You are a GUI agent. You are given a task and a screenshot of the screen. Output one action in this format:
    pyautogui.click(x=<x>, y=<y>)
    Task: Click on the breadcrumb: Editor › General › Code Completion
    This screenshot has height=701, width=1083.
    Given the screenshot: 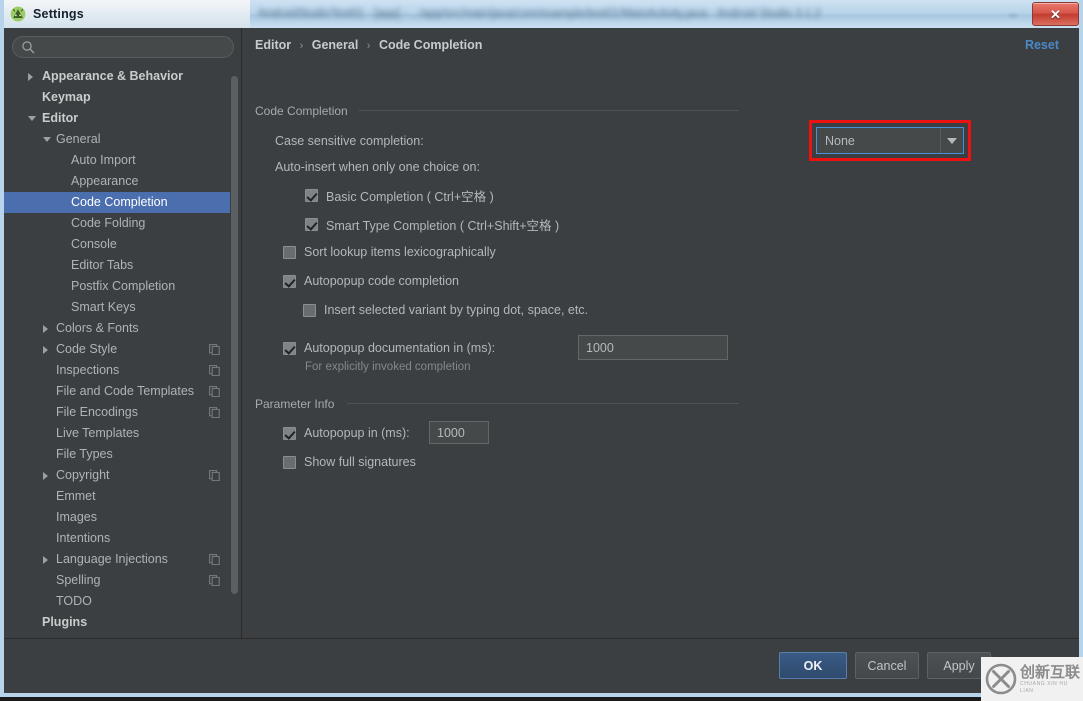 What is the action you would take?
    pyautogui.click(x=368, y=45)
    